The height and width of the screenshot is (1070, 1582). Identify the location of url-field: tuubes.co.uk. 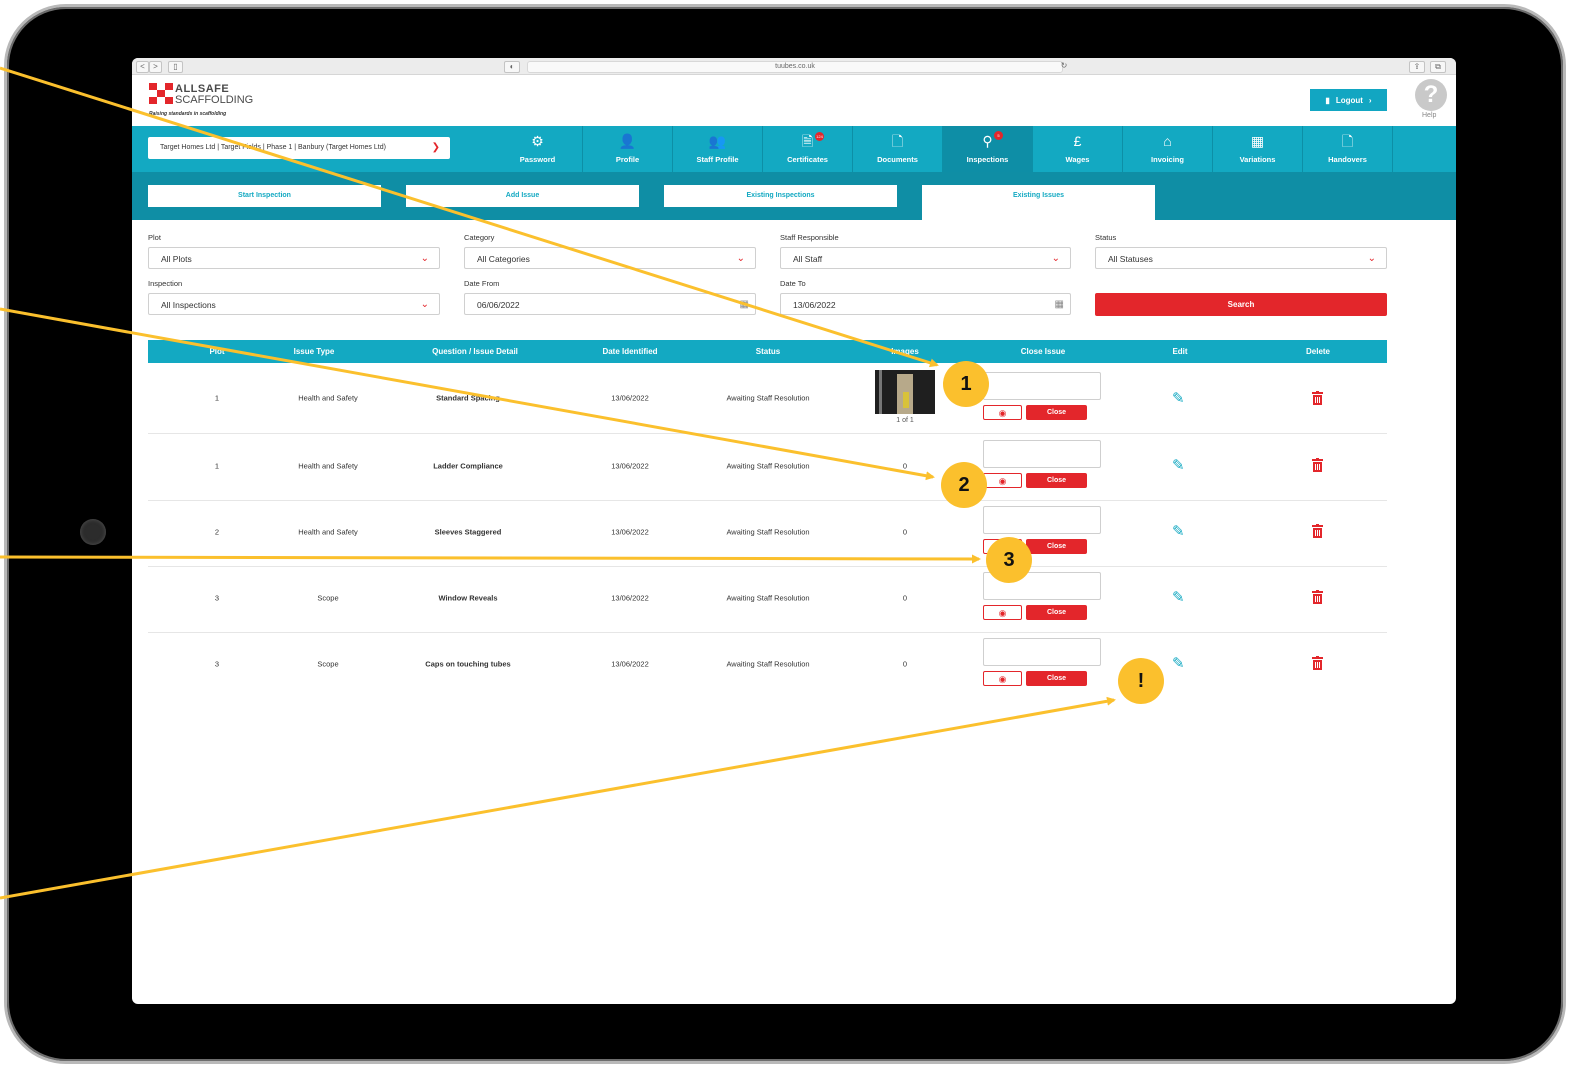
(795, 67).